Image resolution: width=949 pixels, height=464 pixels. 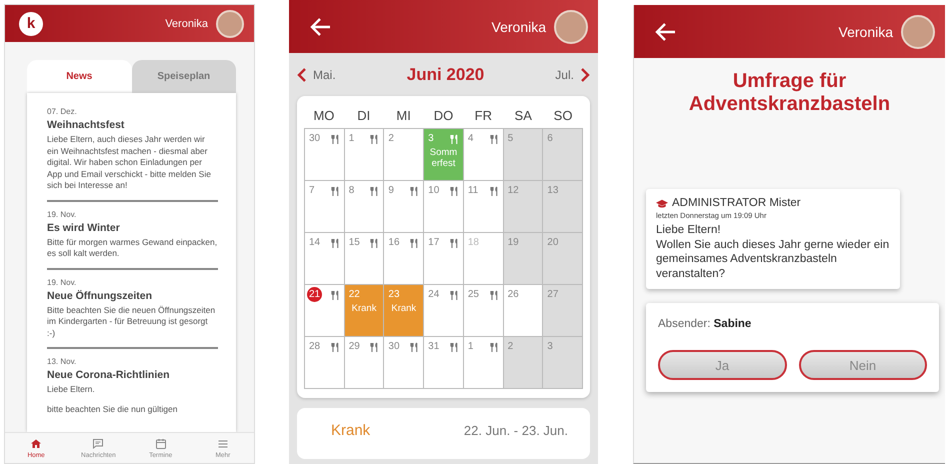 I want to click on day-cell: 22 Krank, so click(x=364, y=311).